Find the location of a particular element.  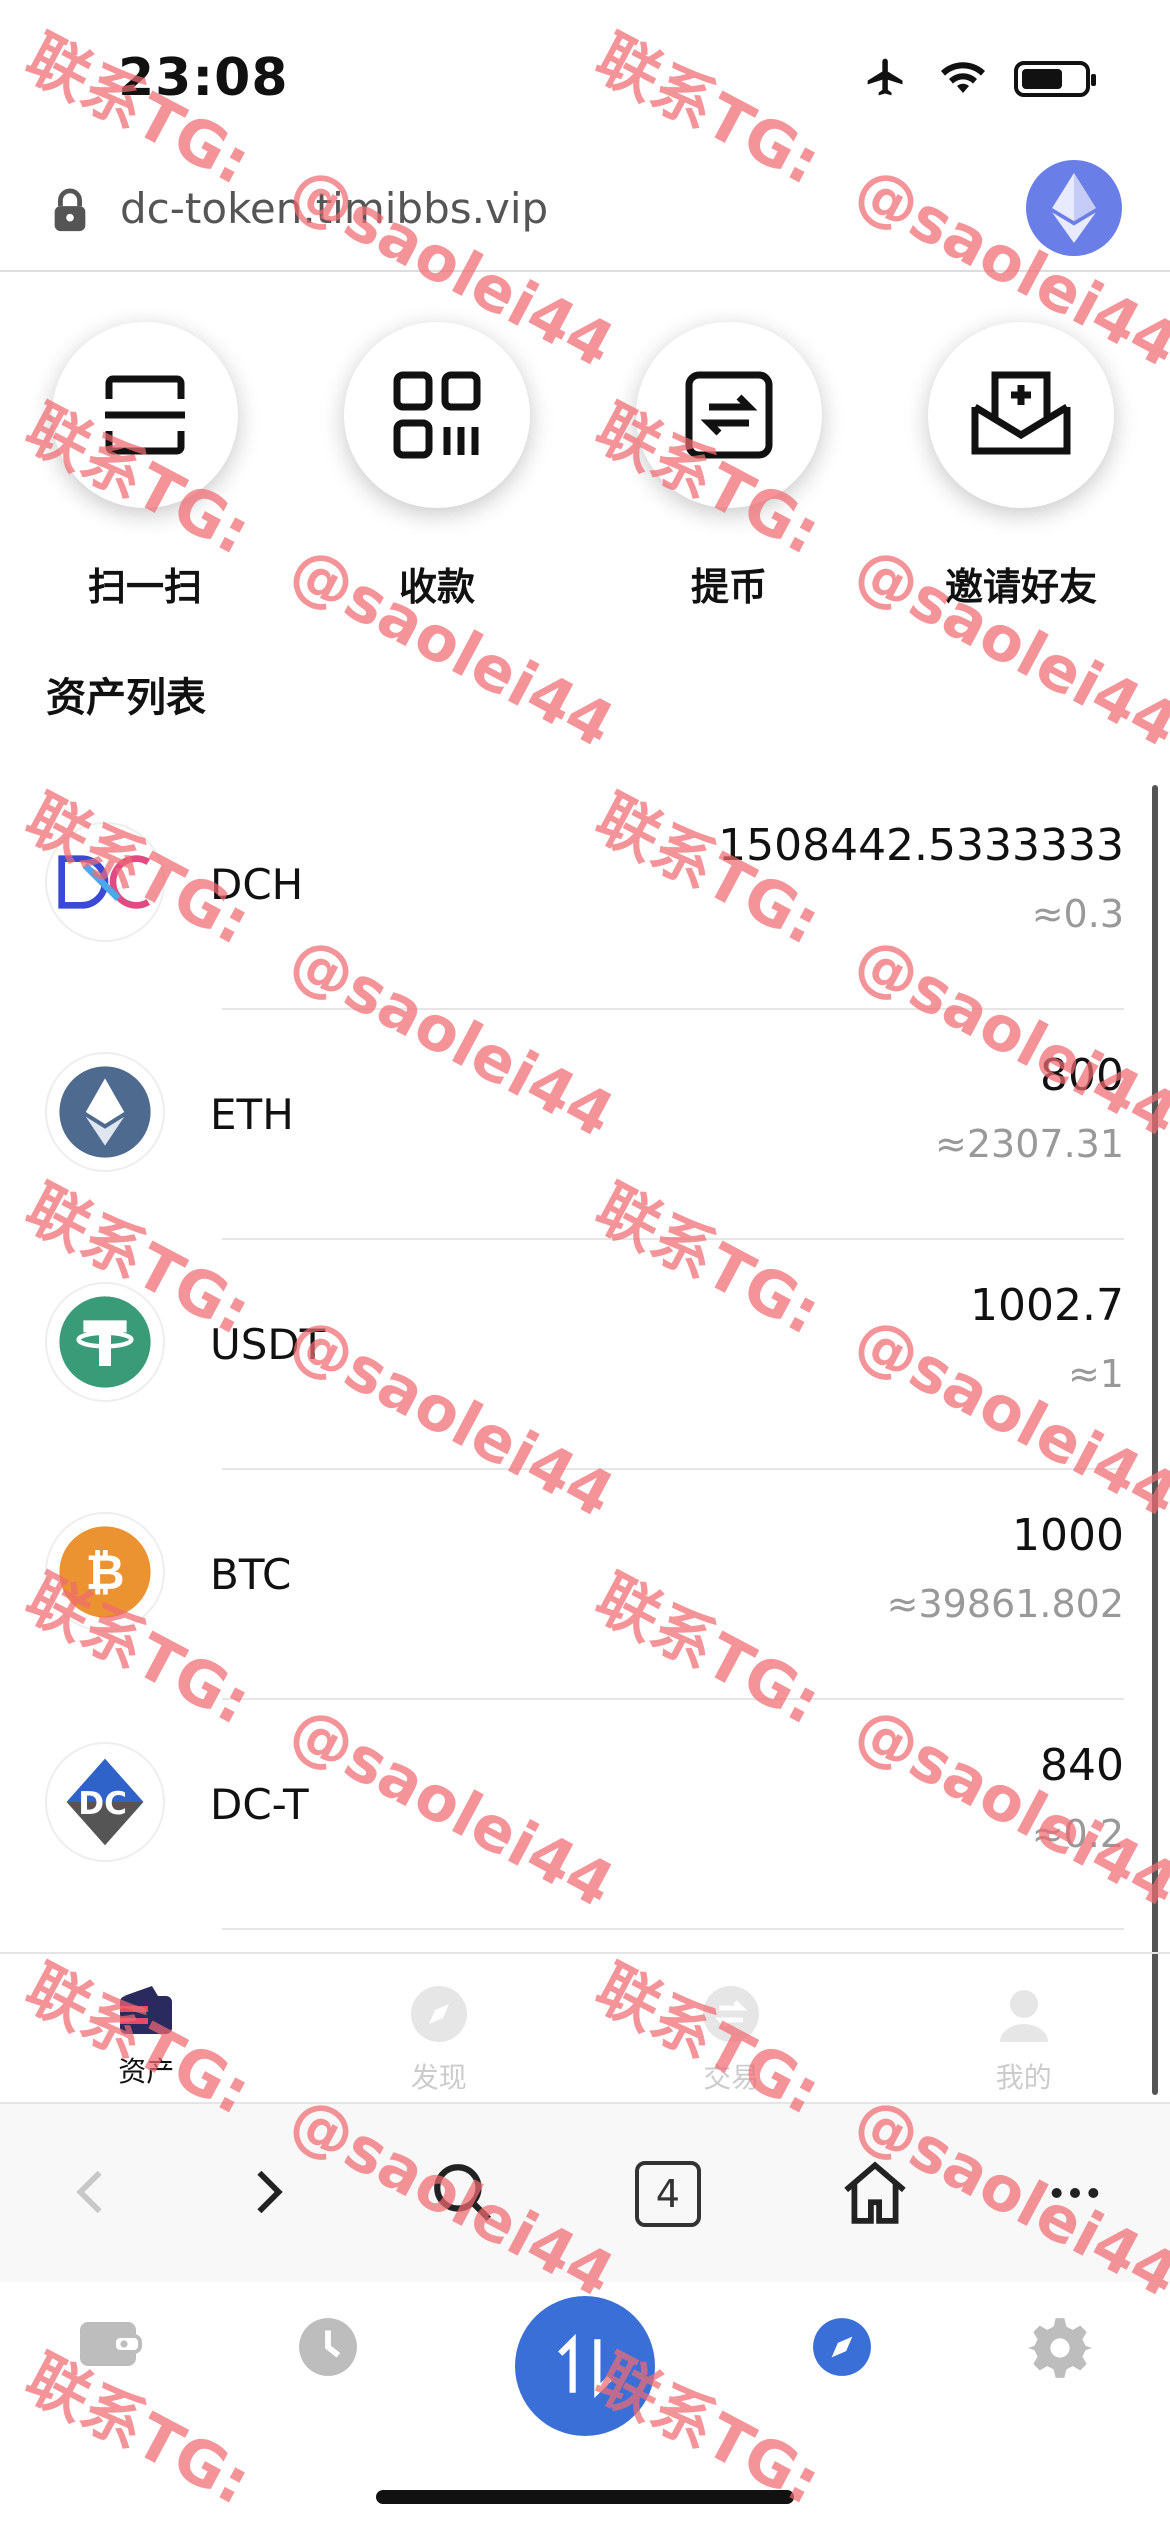

home-indicator is located at coordinates (585, 2497).